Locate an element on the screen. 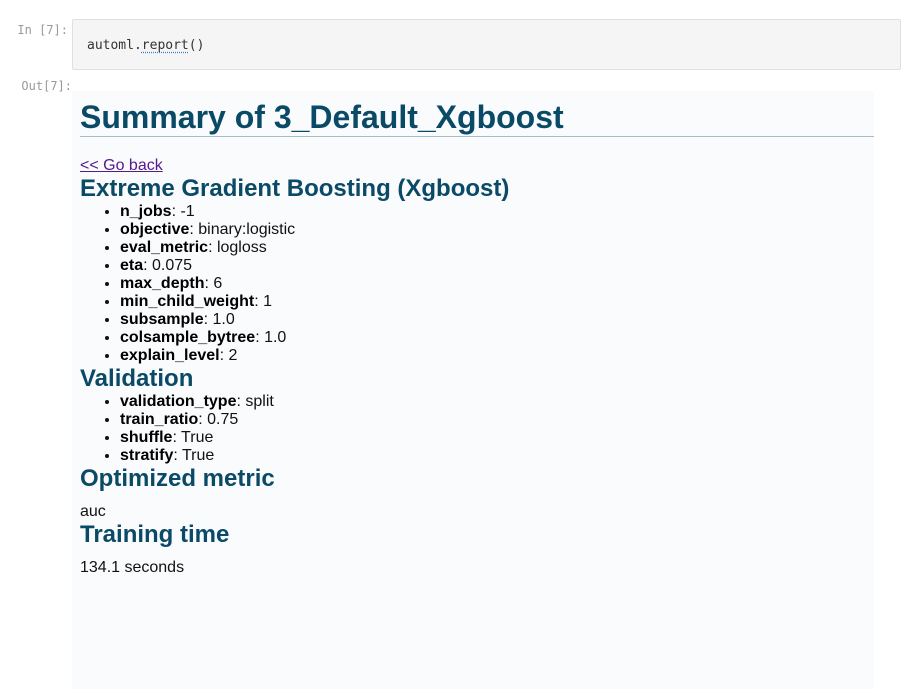 This screenshot has width=916, height=689. metric-heading: Optimized metric is located at coordinates (177, 478).